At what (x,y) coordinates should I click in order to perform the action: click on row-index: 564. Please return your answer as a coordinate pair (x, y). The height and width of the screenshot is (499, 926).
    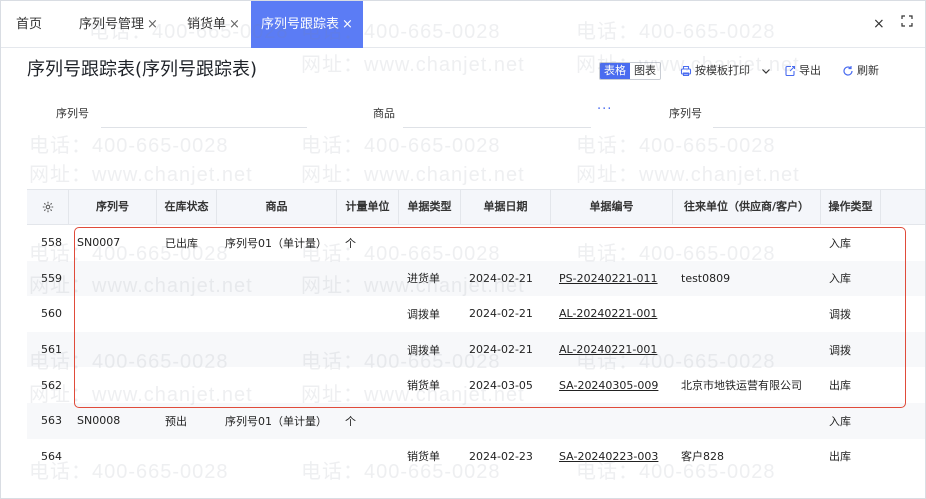
    Looking at the image, I should click on (51, 456).